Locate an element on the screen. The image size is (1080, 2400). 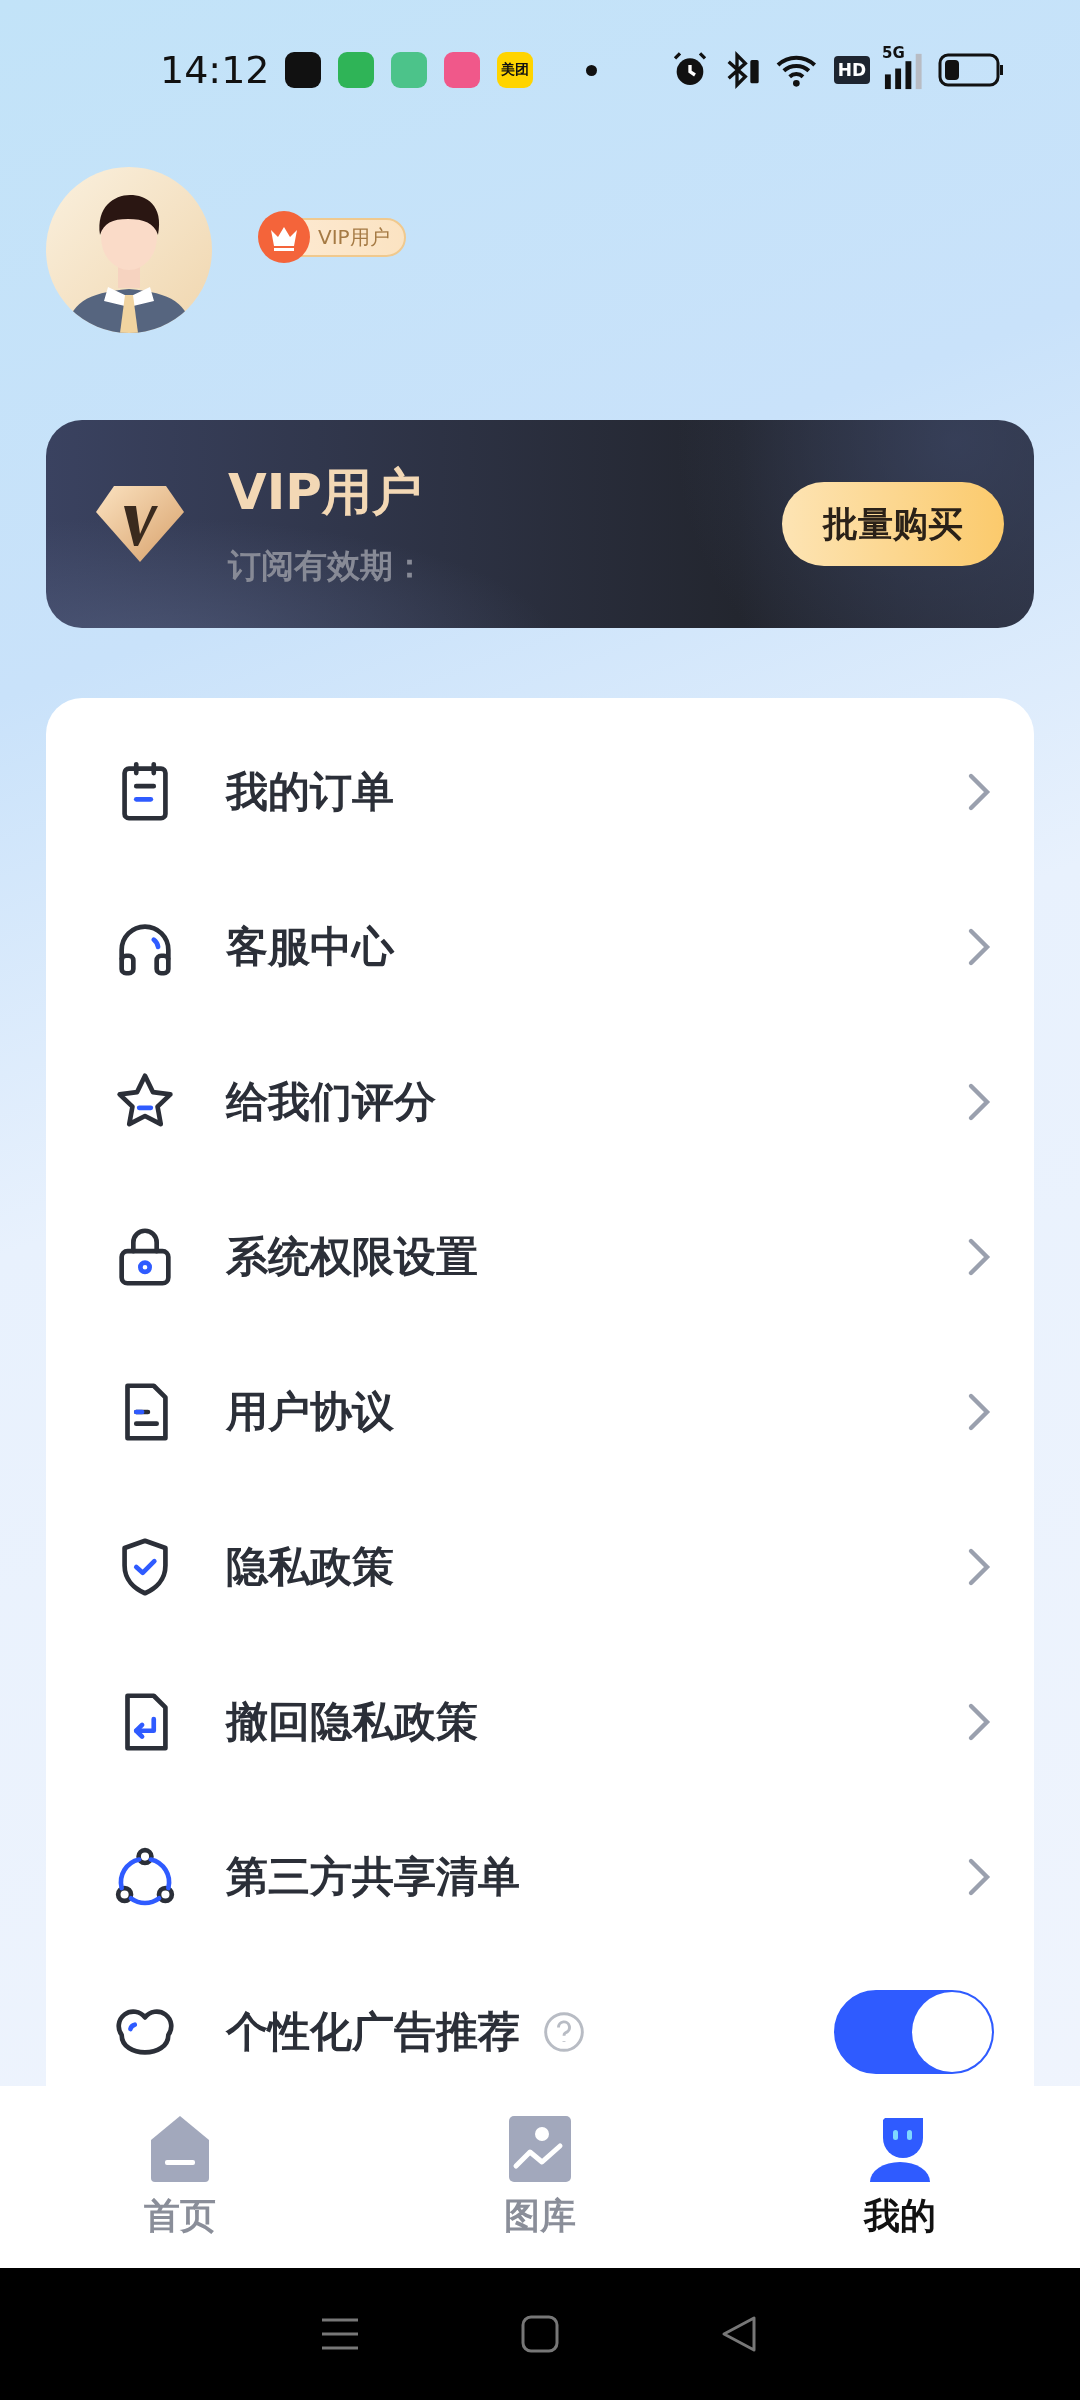
crown-icon is located at coordinates (284, 237).